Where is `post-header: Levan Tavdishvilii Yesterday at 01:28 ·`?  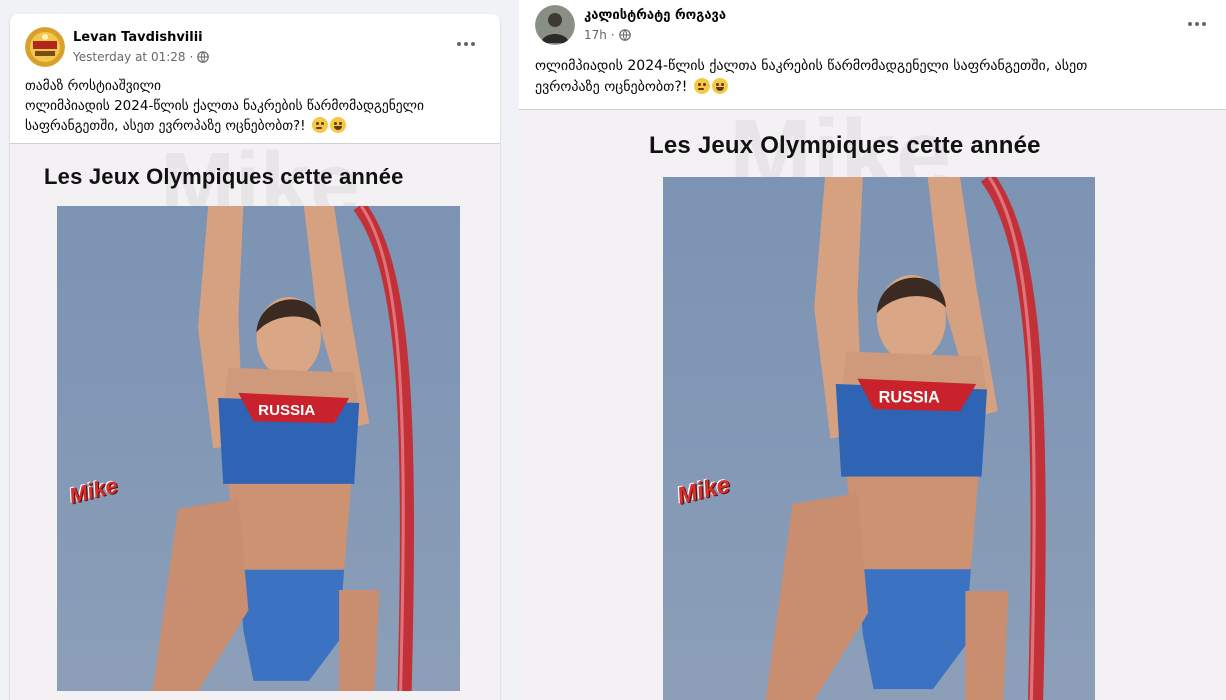 post-header: Levan Tavdishvilii Yesterday at 01:28 · is located at coordinates (117, 47).